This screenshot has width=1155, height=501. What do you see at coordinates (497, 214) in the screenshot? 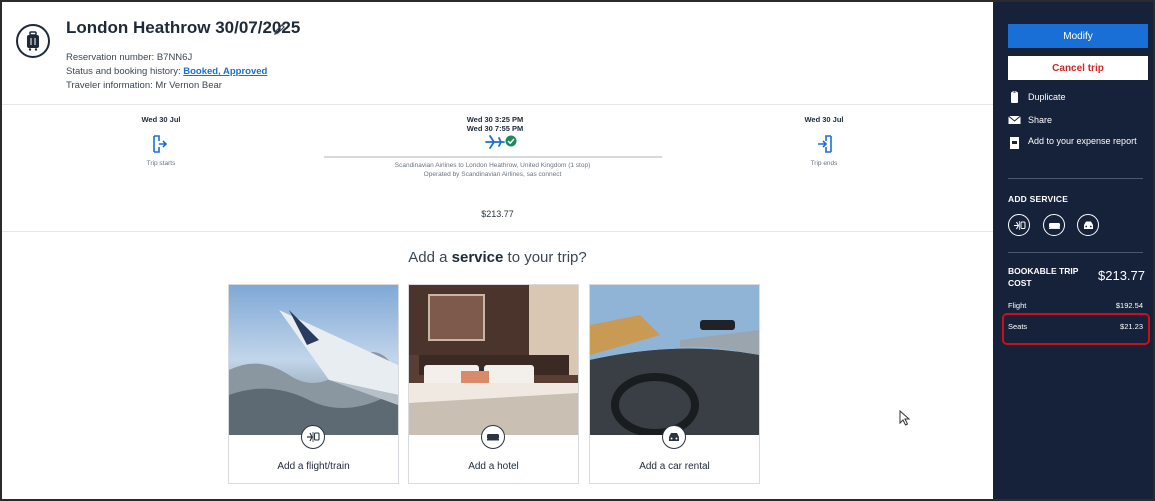
I see `timeline-price: $213.77` at bounding box center [497, 214].